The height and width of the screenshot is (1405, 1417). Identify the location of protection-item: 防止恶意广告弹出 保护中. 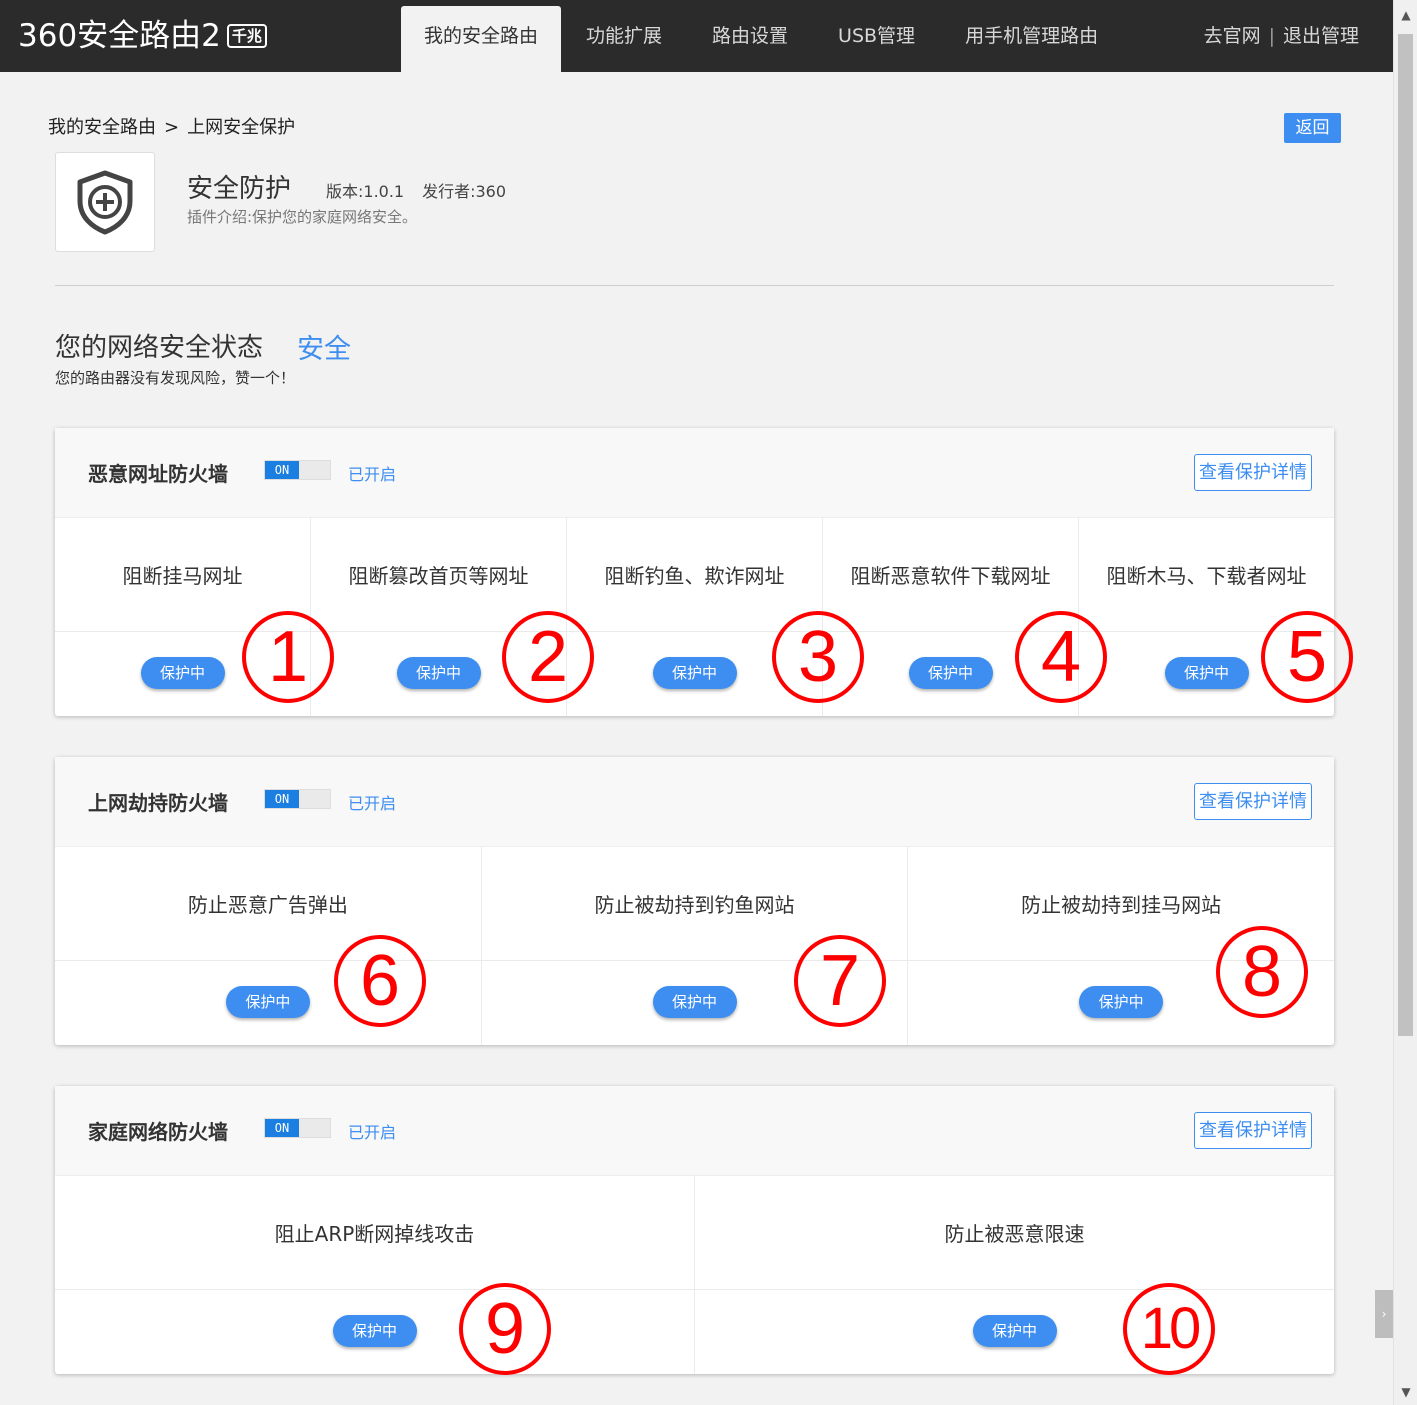
(268, 946).